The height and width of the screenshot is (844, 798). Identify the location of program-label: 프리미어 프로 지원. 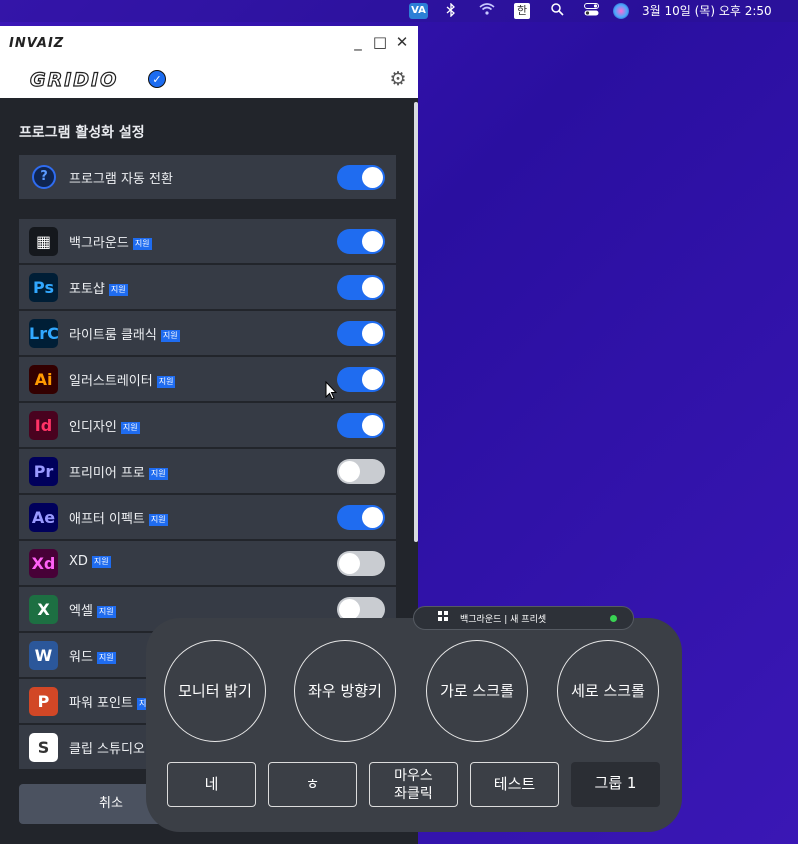
(118, 471).